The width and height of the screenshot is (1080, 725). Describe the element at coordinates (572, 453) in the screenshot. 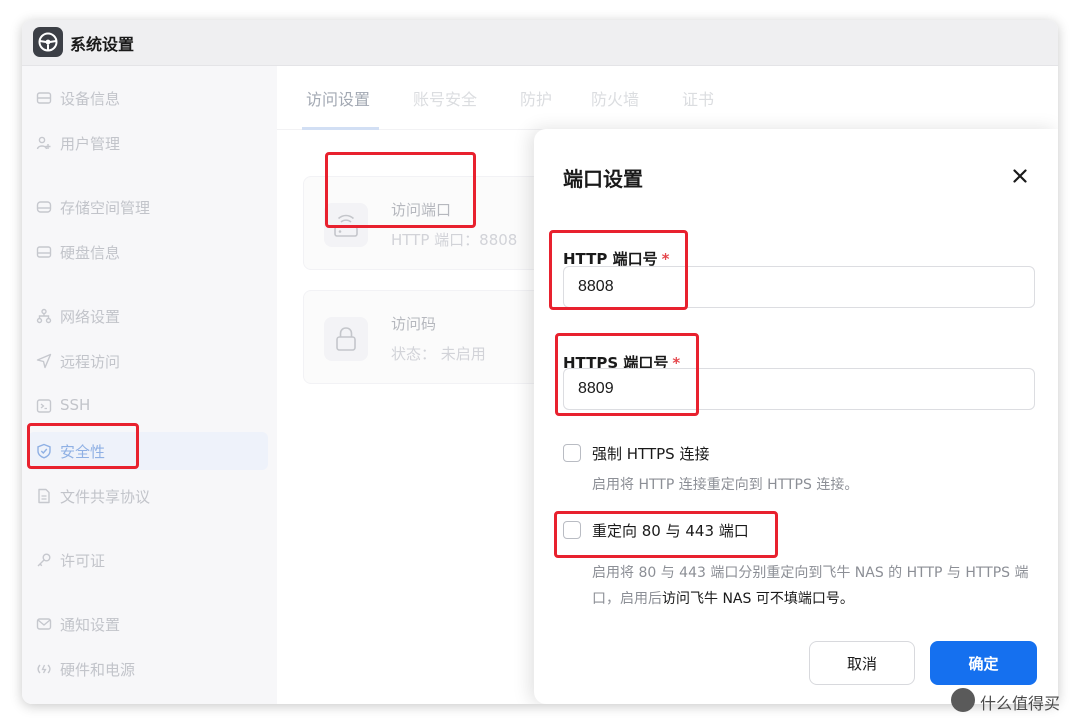

I see `force-https-checkbox` at that location.